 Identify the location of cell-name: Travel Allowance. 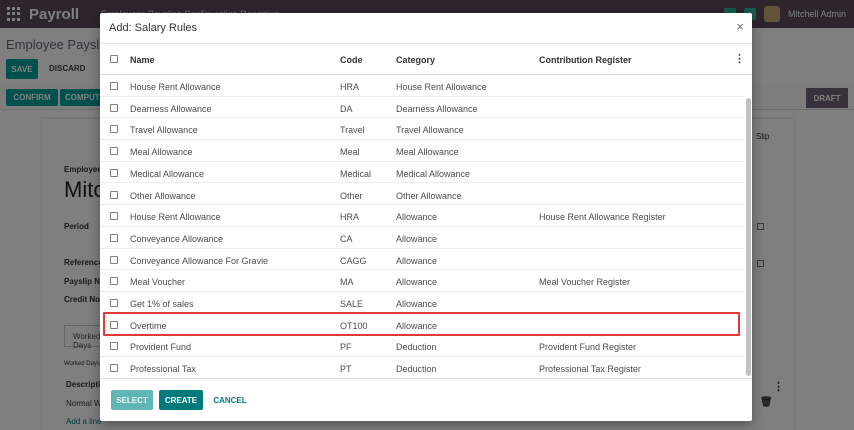
(164, 130).